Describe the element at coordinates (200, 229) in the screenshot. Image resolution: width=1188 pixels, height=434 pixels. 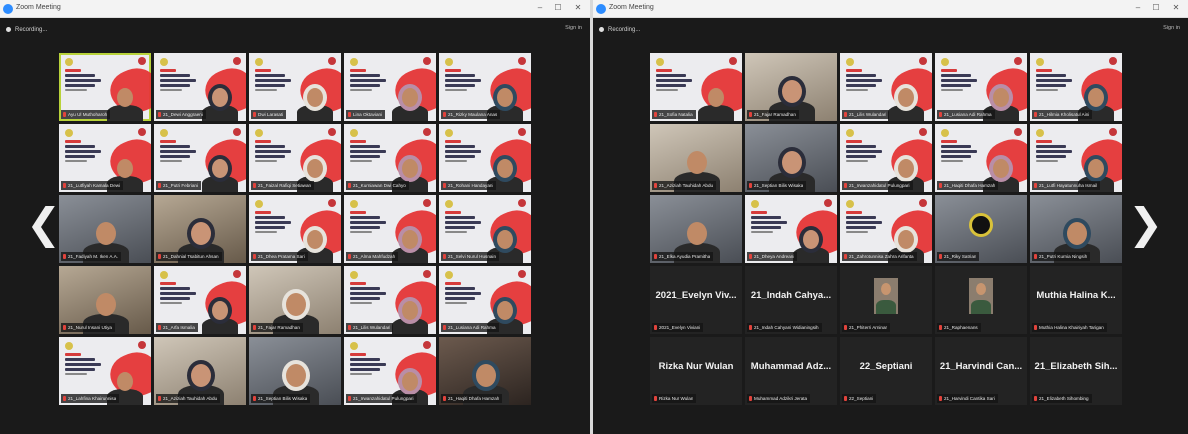
I see `participant-tile: 21_Dahnial Tsabitun Ahsan` at that location.